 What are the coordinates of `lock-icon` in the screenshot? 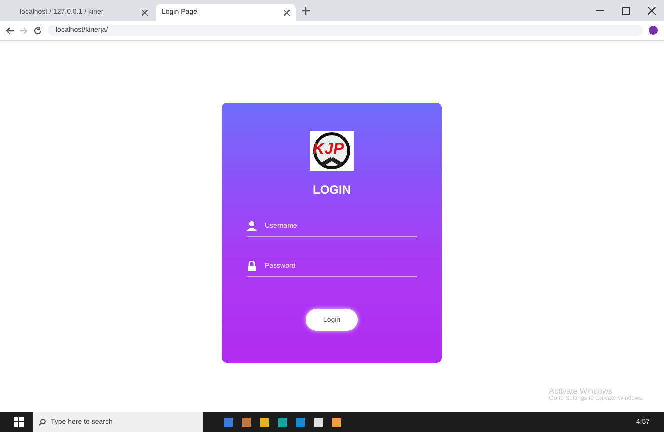 It's located at (252, 266).